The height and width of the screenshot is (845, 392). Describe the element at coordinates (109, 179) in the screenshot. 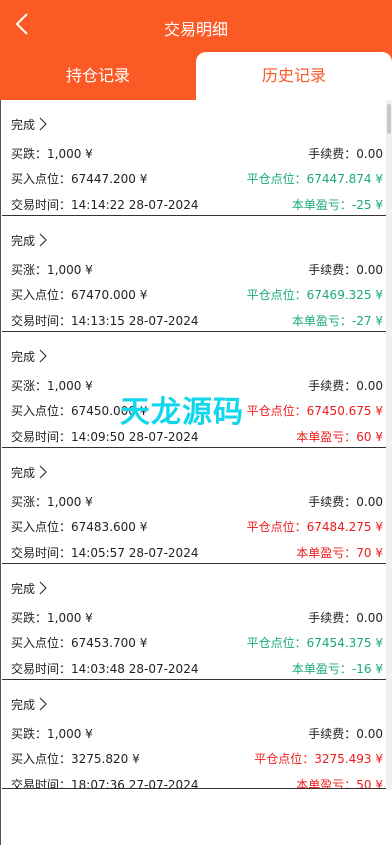

I see `buy-point-value: 67447.200 ¥` at that location.